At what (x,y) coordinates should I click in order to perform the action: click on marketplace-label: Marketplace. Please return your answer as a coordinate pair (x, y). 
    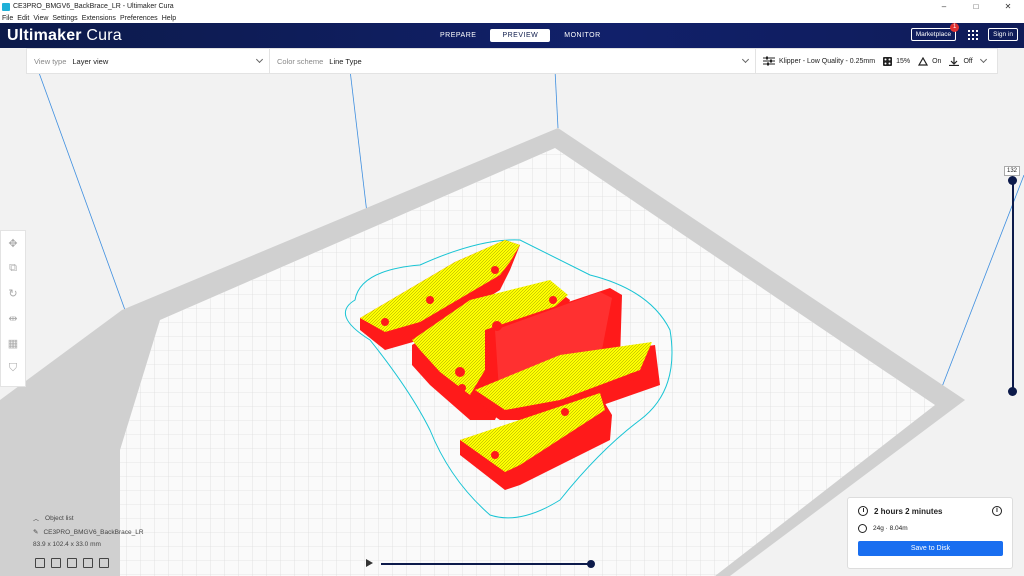
    Looking at the image, I should click on (933, 34).